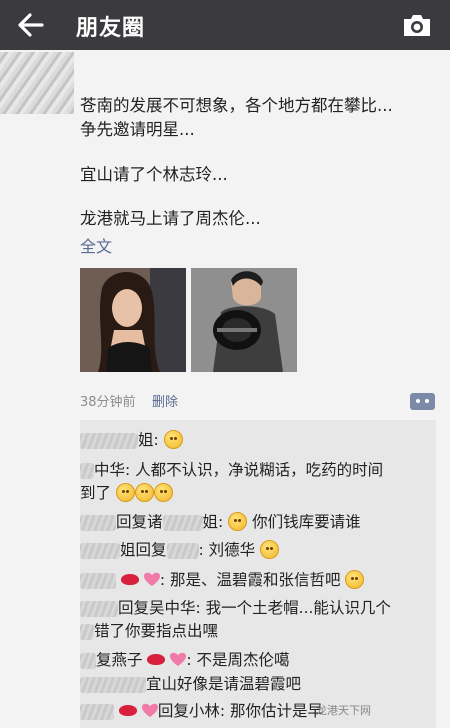  I want to click on comment-text: 复燕子, so click(119, 660).